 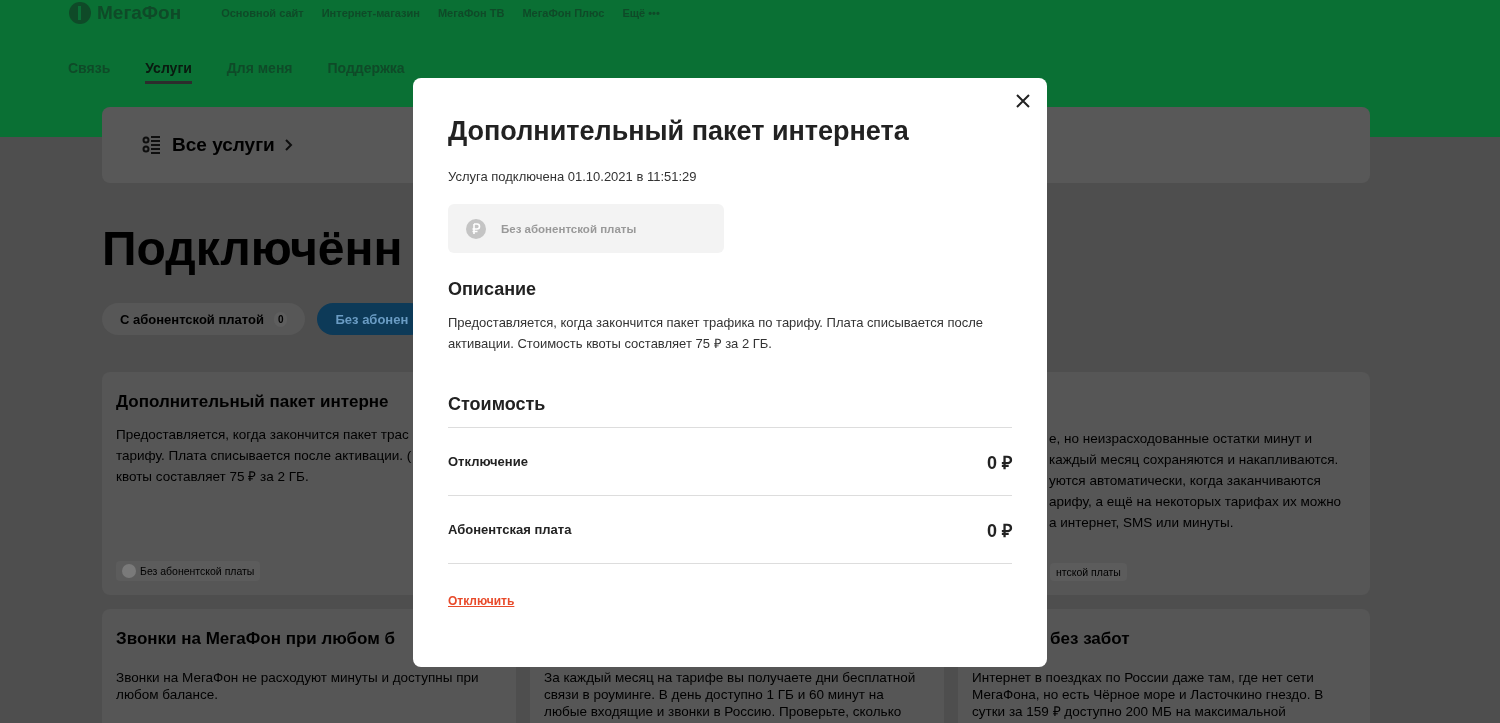 What do you see at coordinates (730, 694) in the screenshot?
I see `card-description: За каждый месяц на тарифе вы получаете дни бесплатной связи в роуминге. В день доступно 1 ГБ и 60 минут на любые входящие и звонки в Россию. Проверьте, сколько` at bounding box center [730, 694].